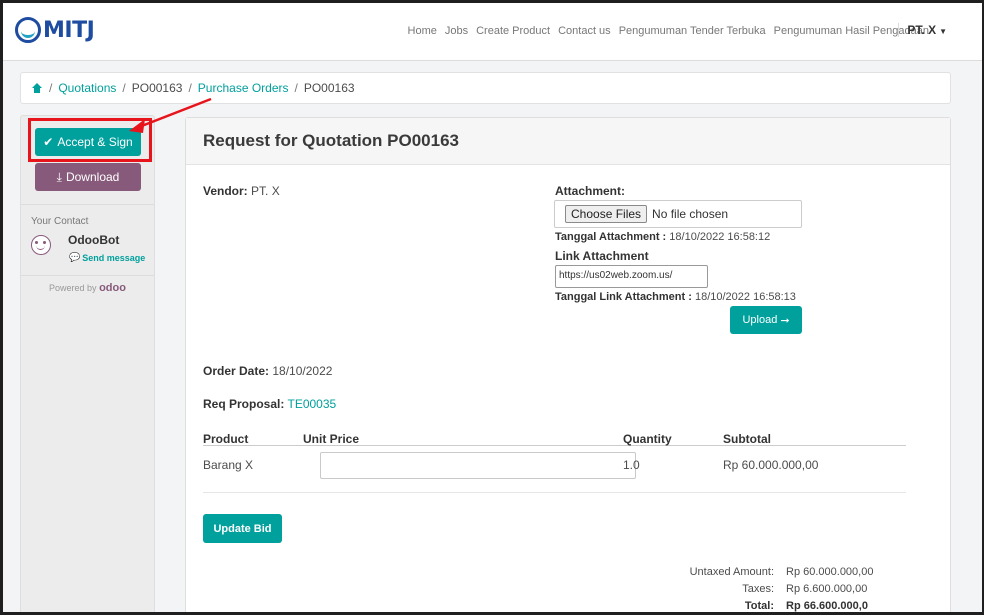 The height and width of the screenshot is (615, 984). What do you see at coordinates (75, 257) in the screenshot?
I see `chat-icon: 💬` at bounding box center [75, 257].